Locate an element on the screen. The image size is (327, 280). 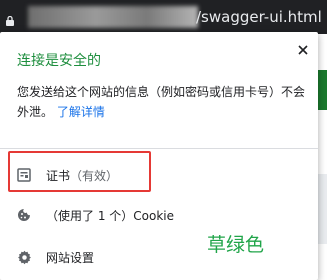
annotation-text: 草绿色 is located at coordinates (236, 245).